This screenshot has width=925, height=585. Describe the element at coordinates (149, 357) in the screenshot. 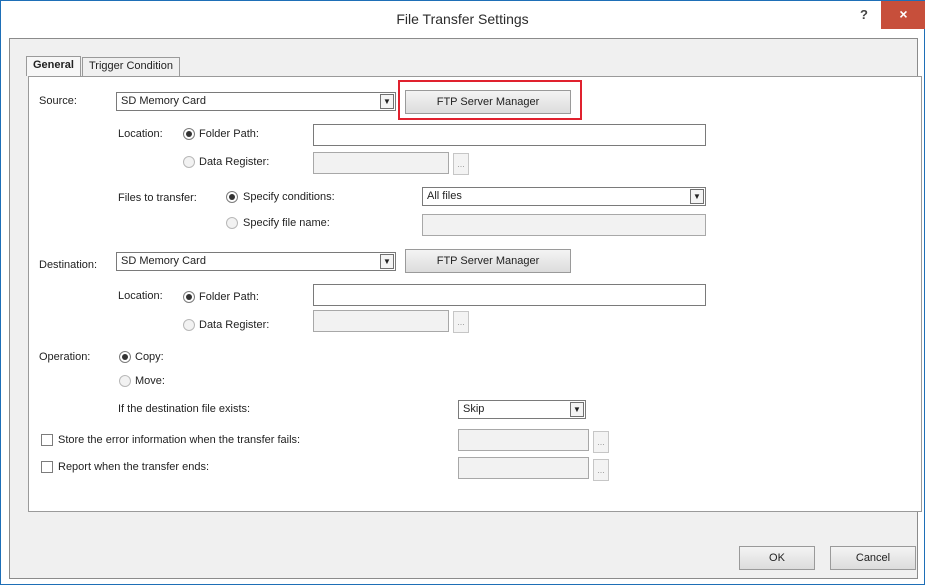

I see `copy-label: Copy:` at that location.